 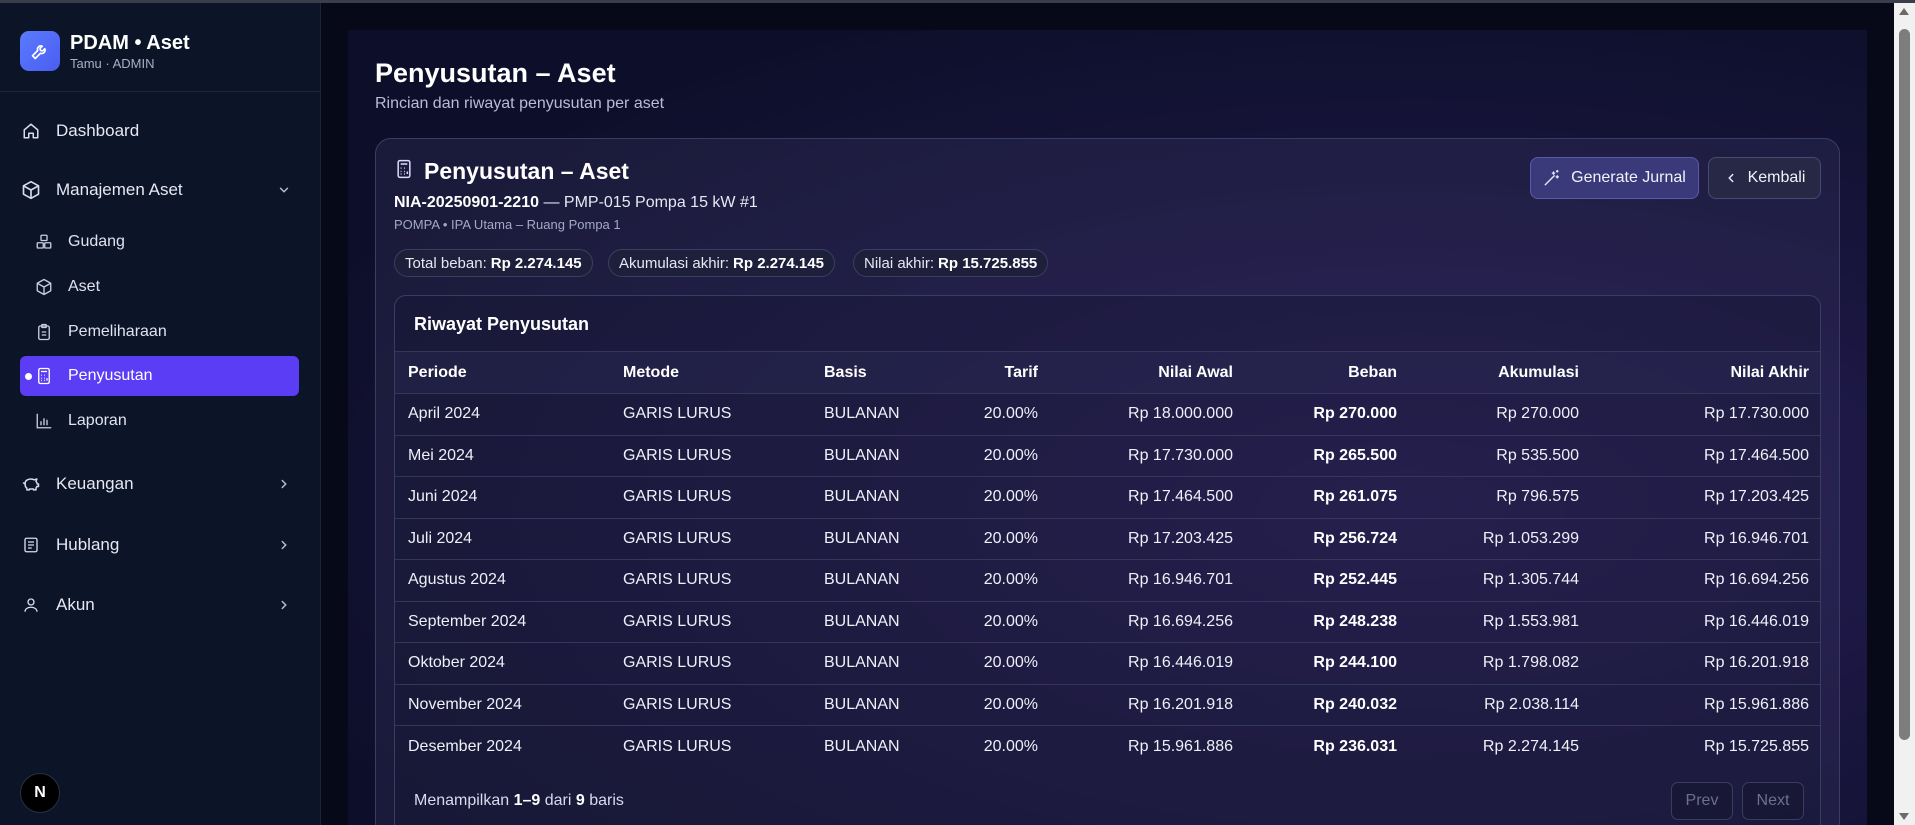 What do you see at coordinates (502, 538) in the screenshot?
I see `cell-periode: Juli 2024` at bounding box center [502, 538].